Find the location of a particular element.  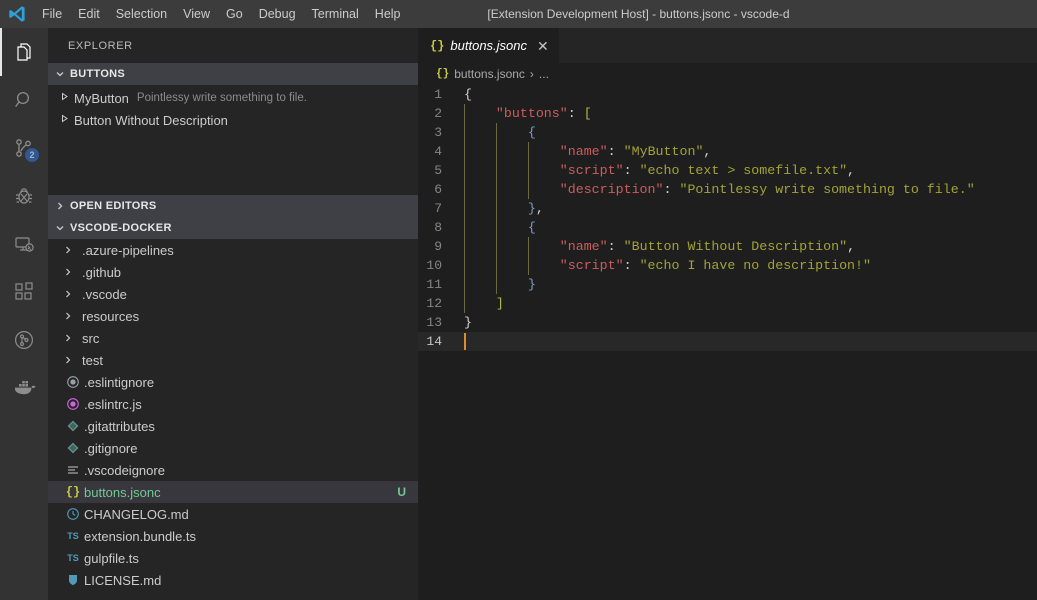

button-name: MyButton is located at coordinates (101, 98).